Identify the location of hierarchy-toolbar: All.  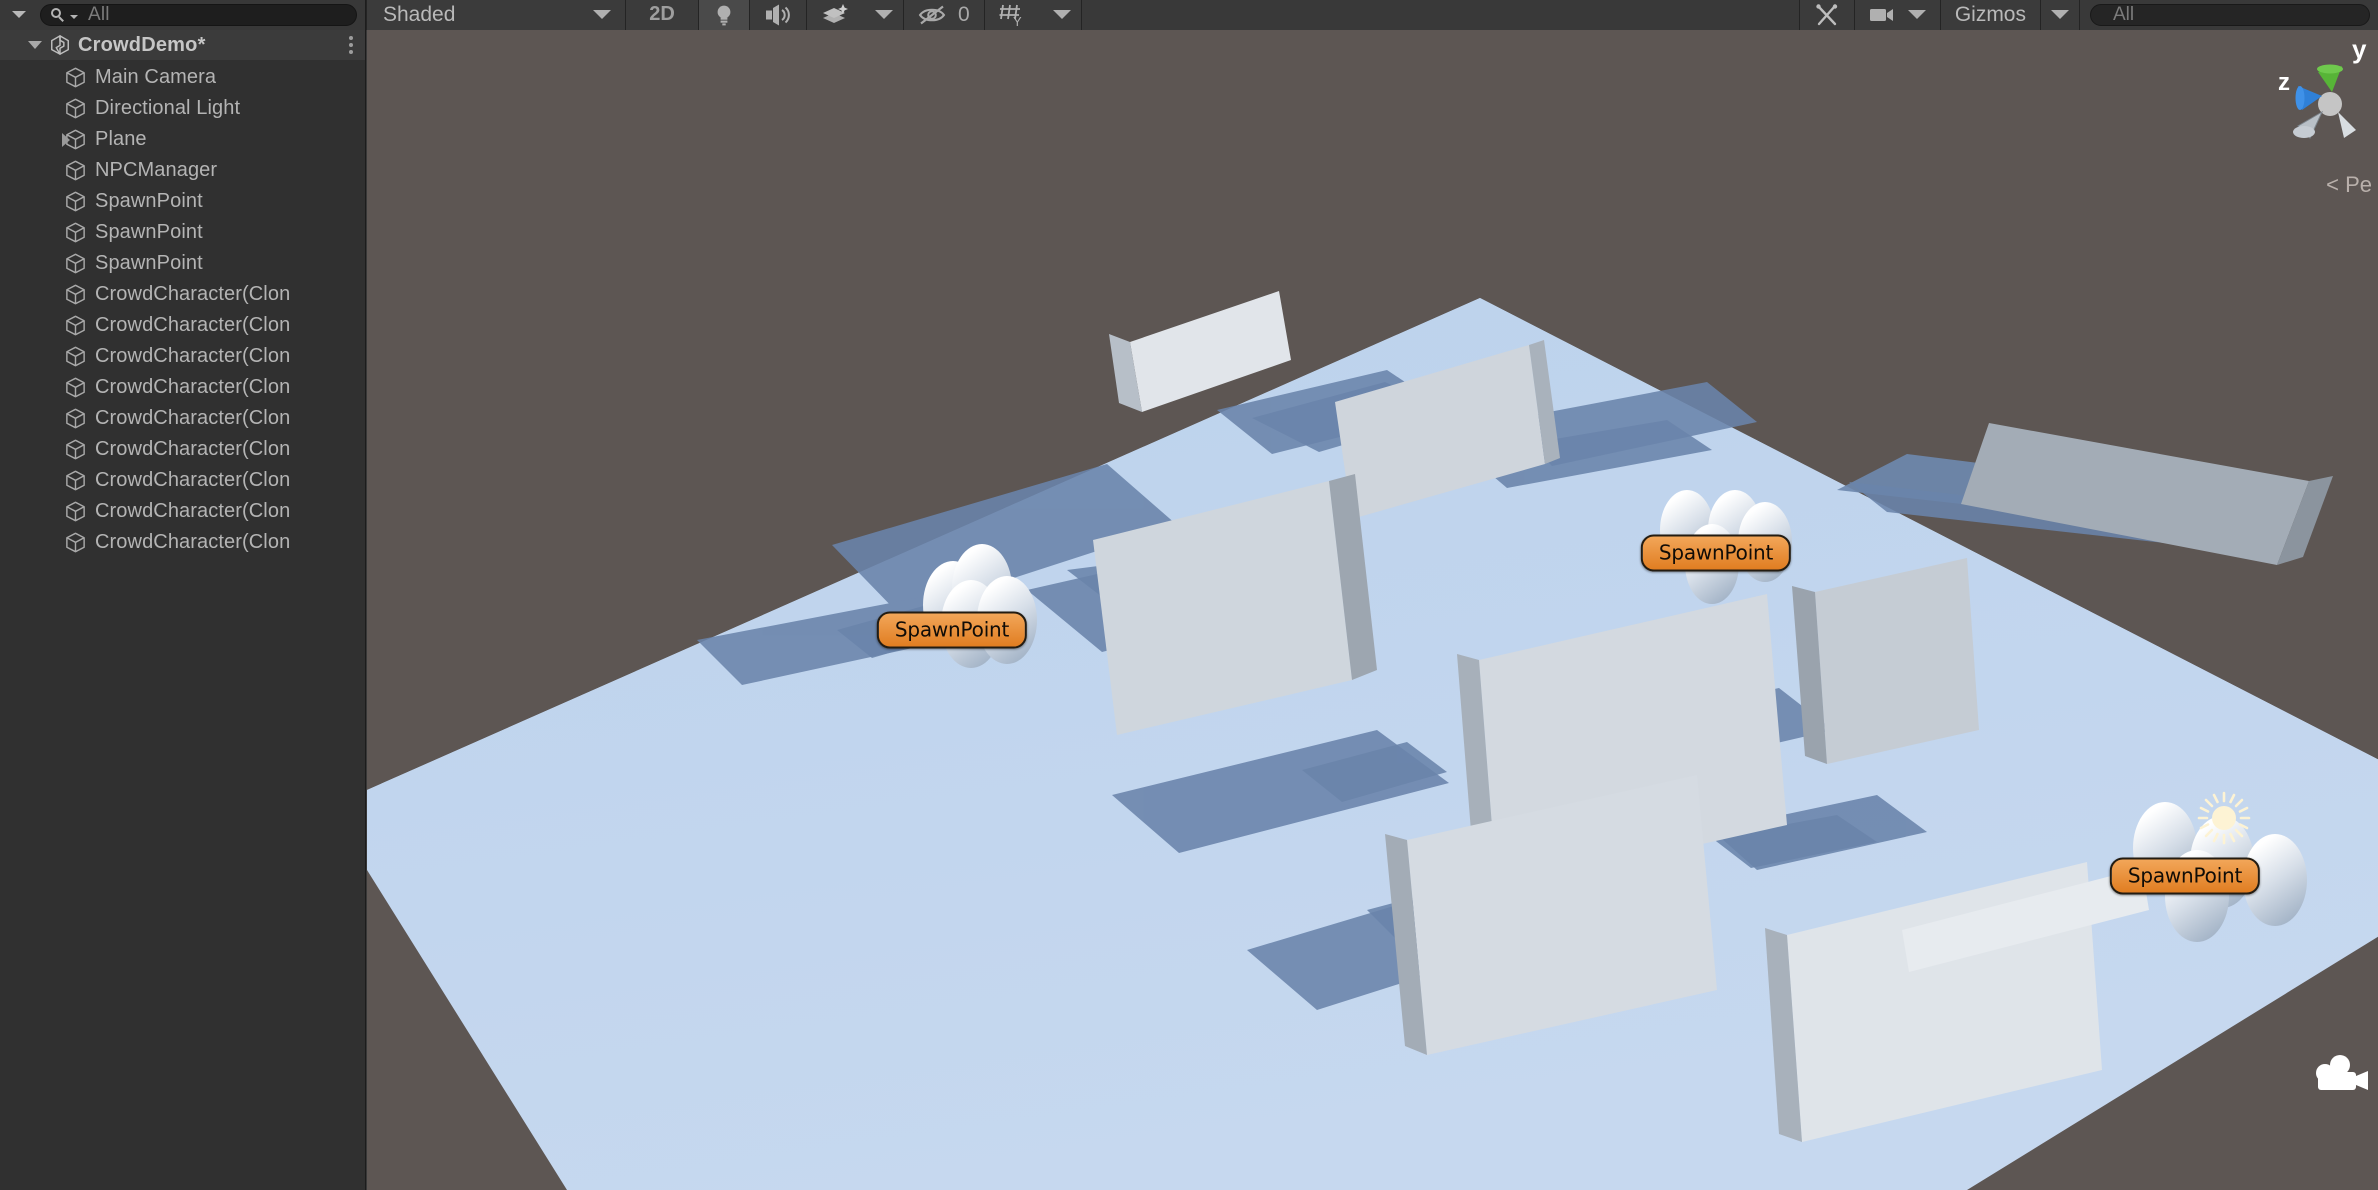
(183, 15).